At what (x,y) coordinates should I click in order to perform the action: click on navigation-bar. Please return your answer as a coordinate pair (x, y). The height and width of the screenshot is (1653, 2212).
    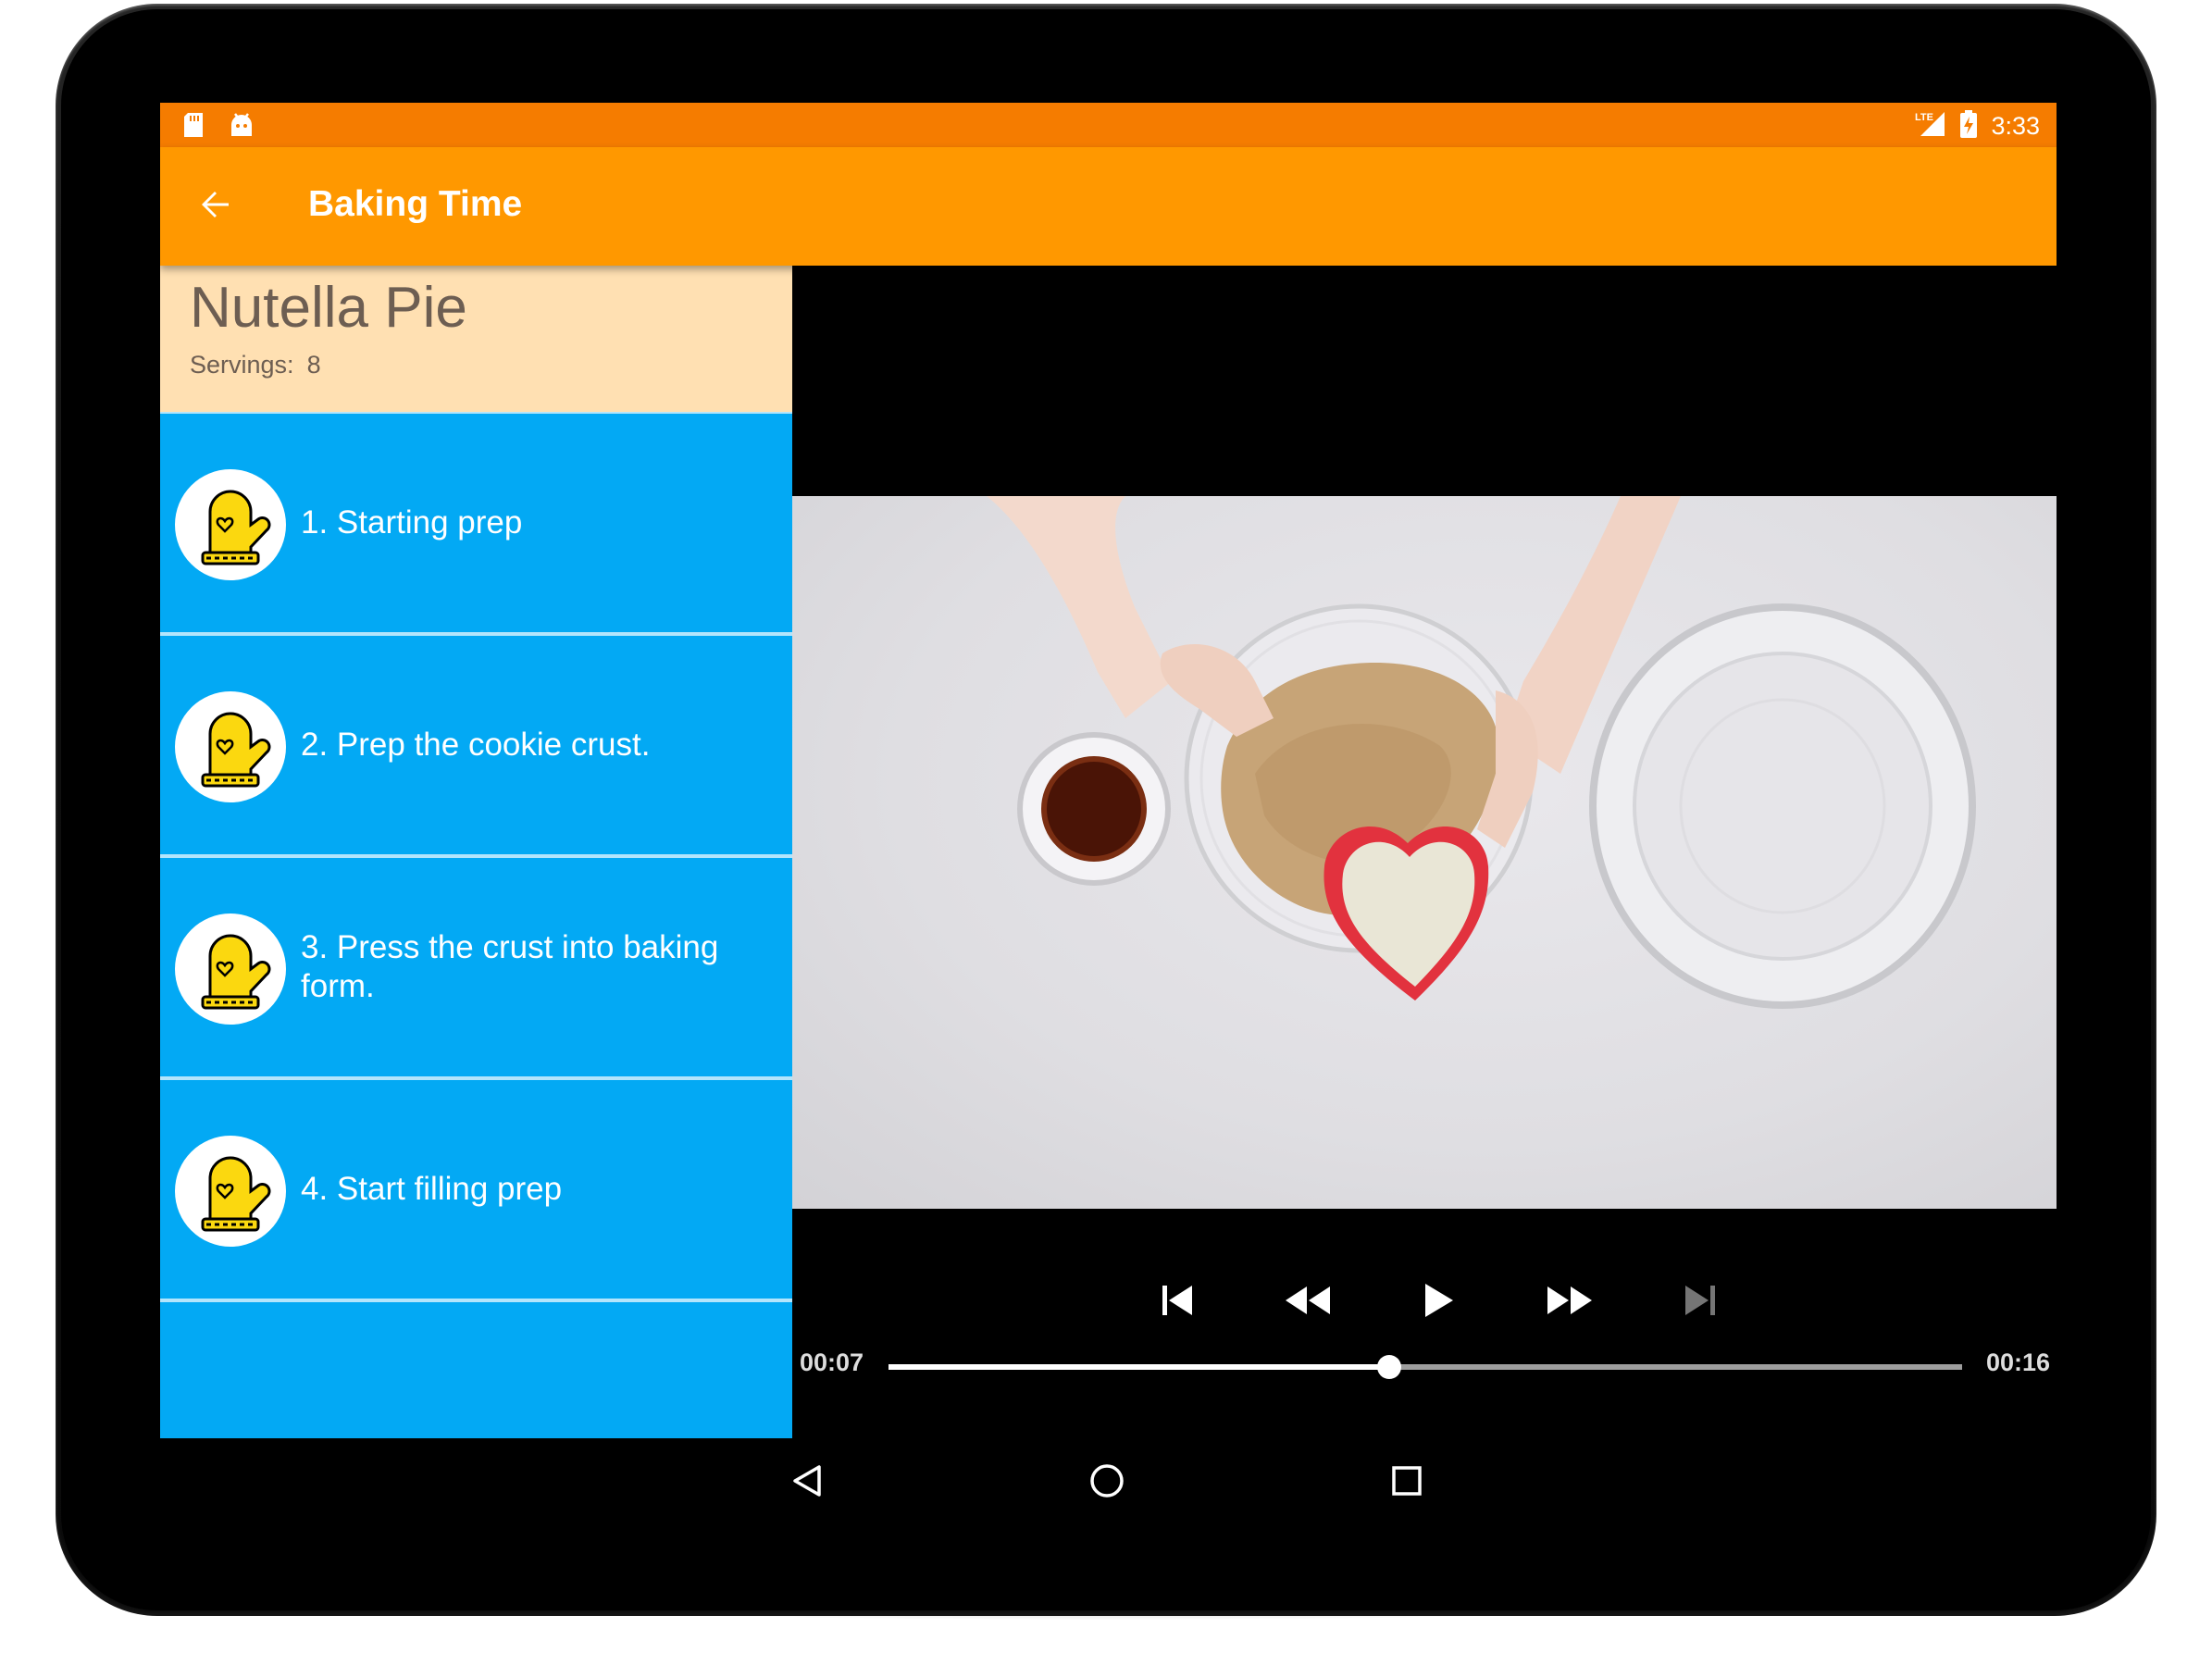
    Looking at the image, I should click on (1108, 1482).